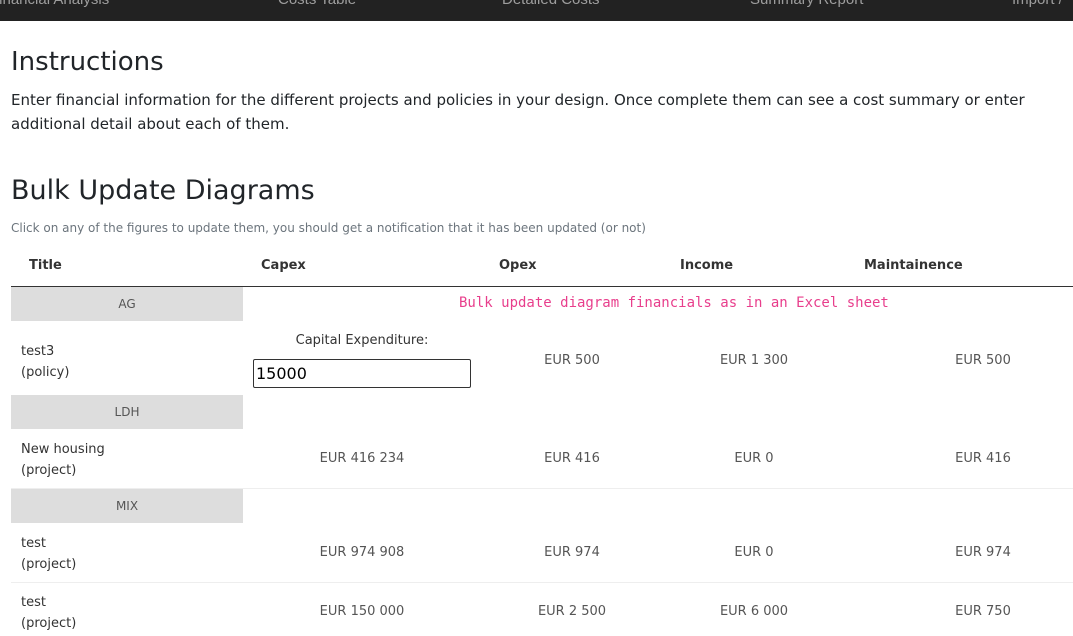 The image size is (1073, 636). I want to click on bulk-update-title: Bulk Update Diagrams, so click(163, 190).